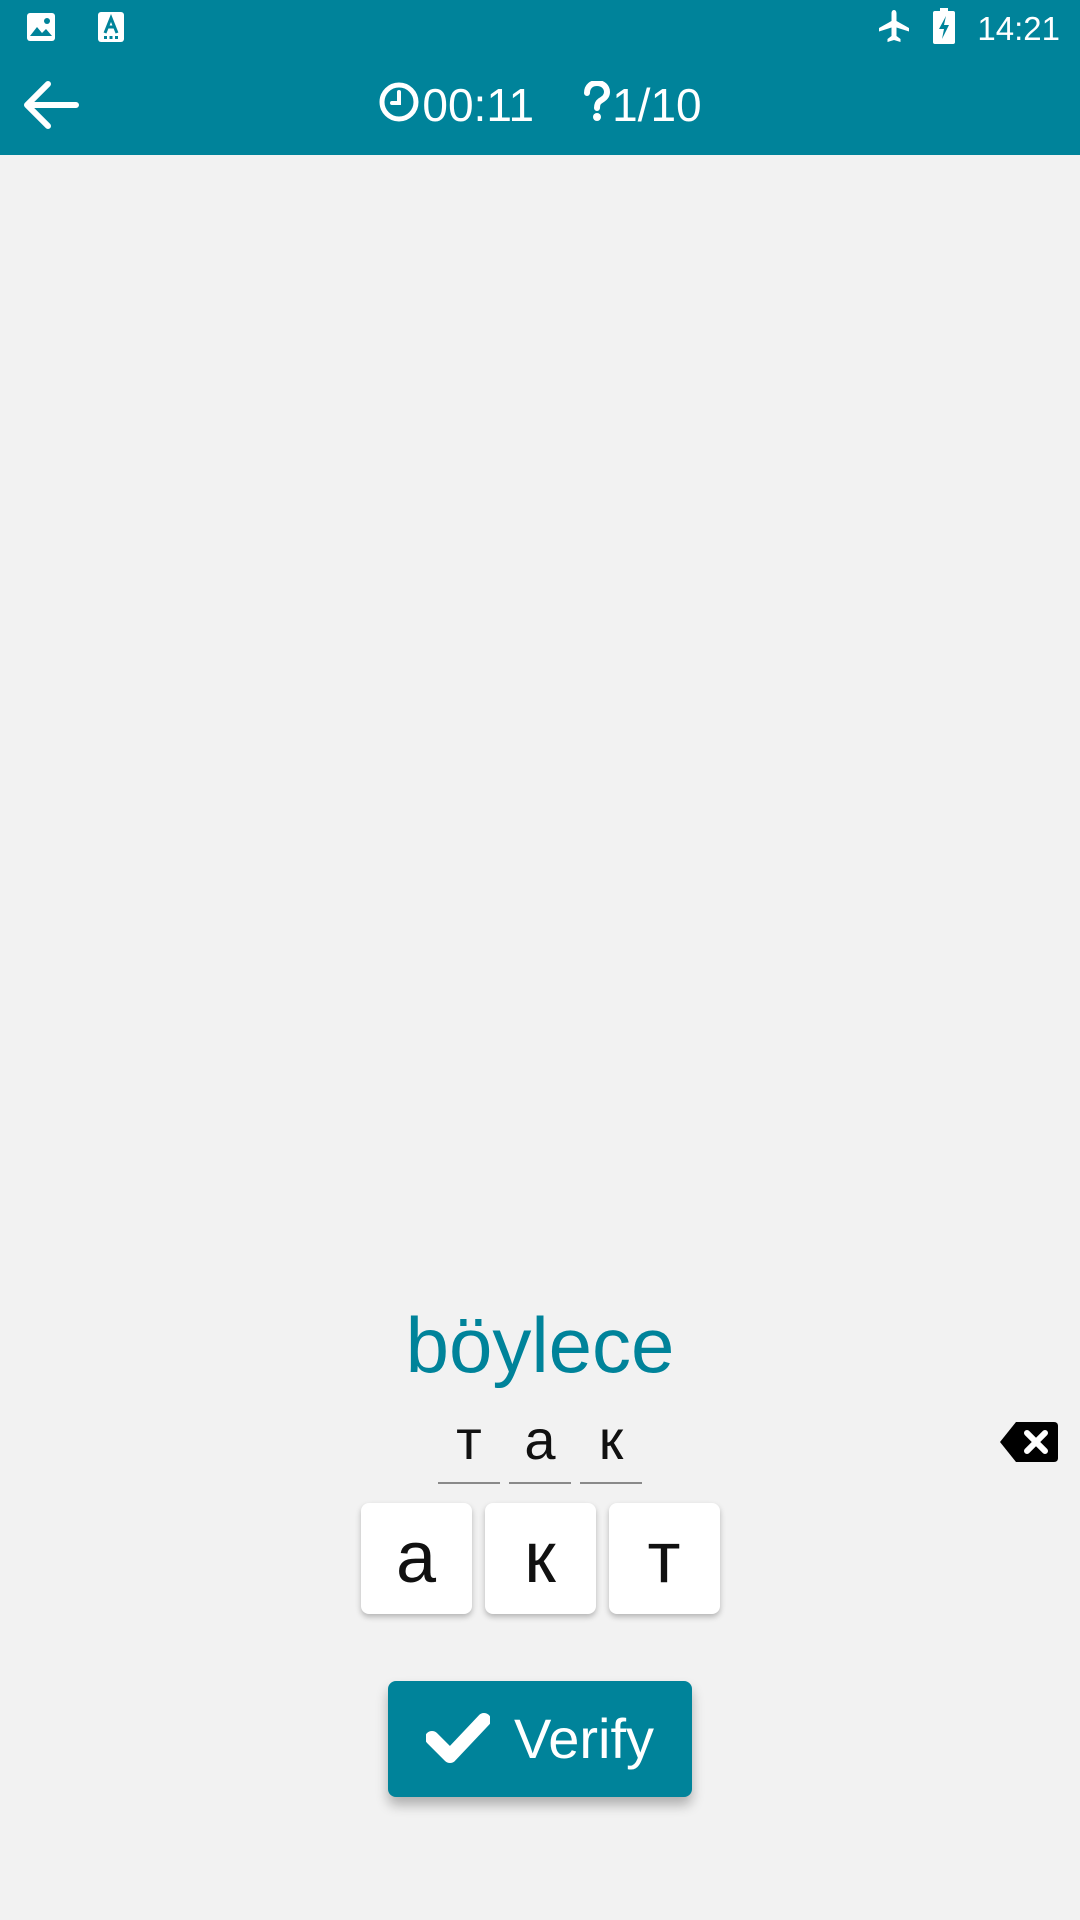 The height and width of the screenshot is (1920, 1080). Describe the element at coordinates (664, 1558) in the screenshot. I see `letter-tile: т` at that location.